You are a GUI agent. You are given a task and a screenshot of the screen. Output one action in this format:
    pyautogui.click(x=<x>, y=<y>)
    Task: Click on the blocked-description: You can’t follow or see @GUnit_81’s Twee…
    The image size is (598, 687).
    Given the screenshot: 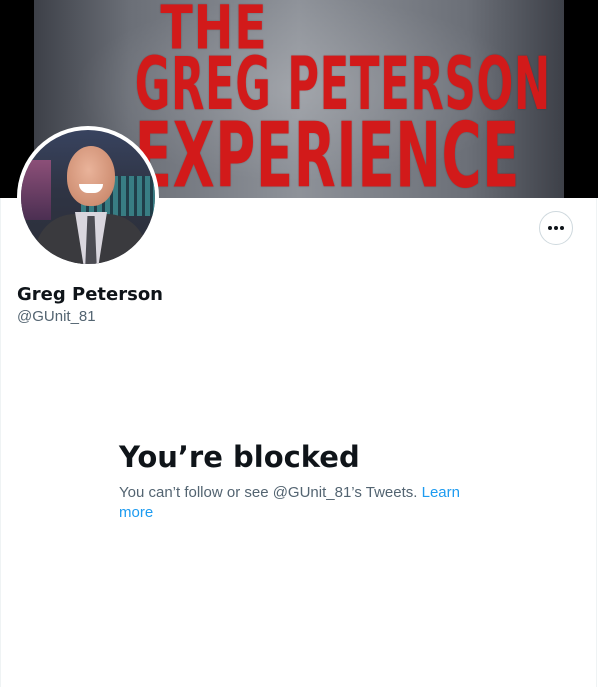 What is the action you would take?
    pyautogui.click(x=294, y=503)
    